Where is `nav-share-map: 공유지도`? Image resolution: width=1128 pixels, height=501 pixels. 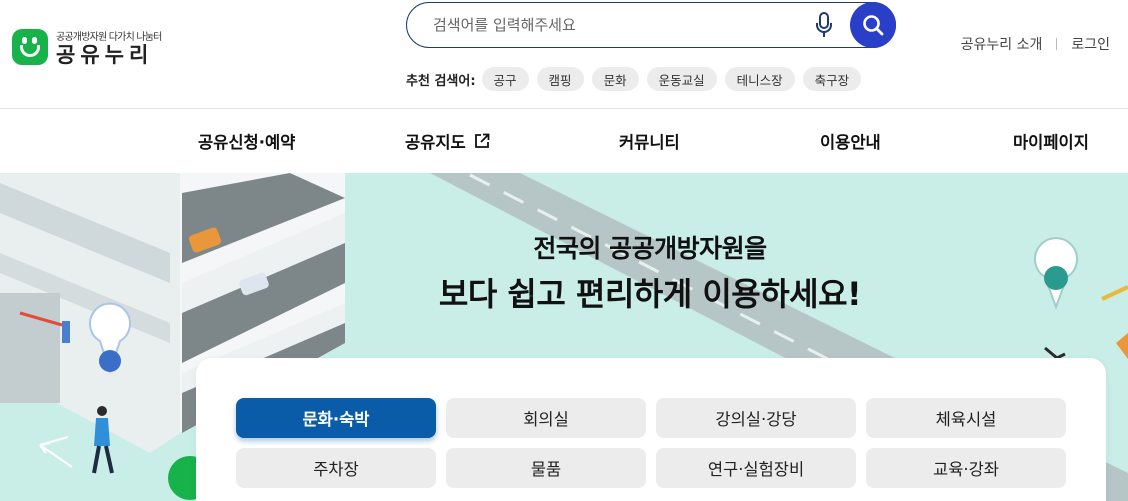
nav-share-map: 공유지도 is located at coordinates (447, 141).